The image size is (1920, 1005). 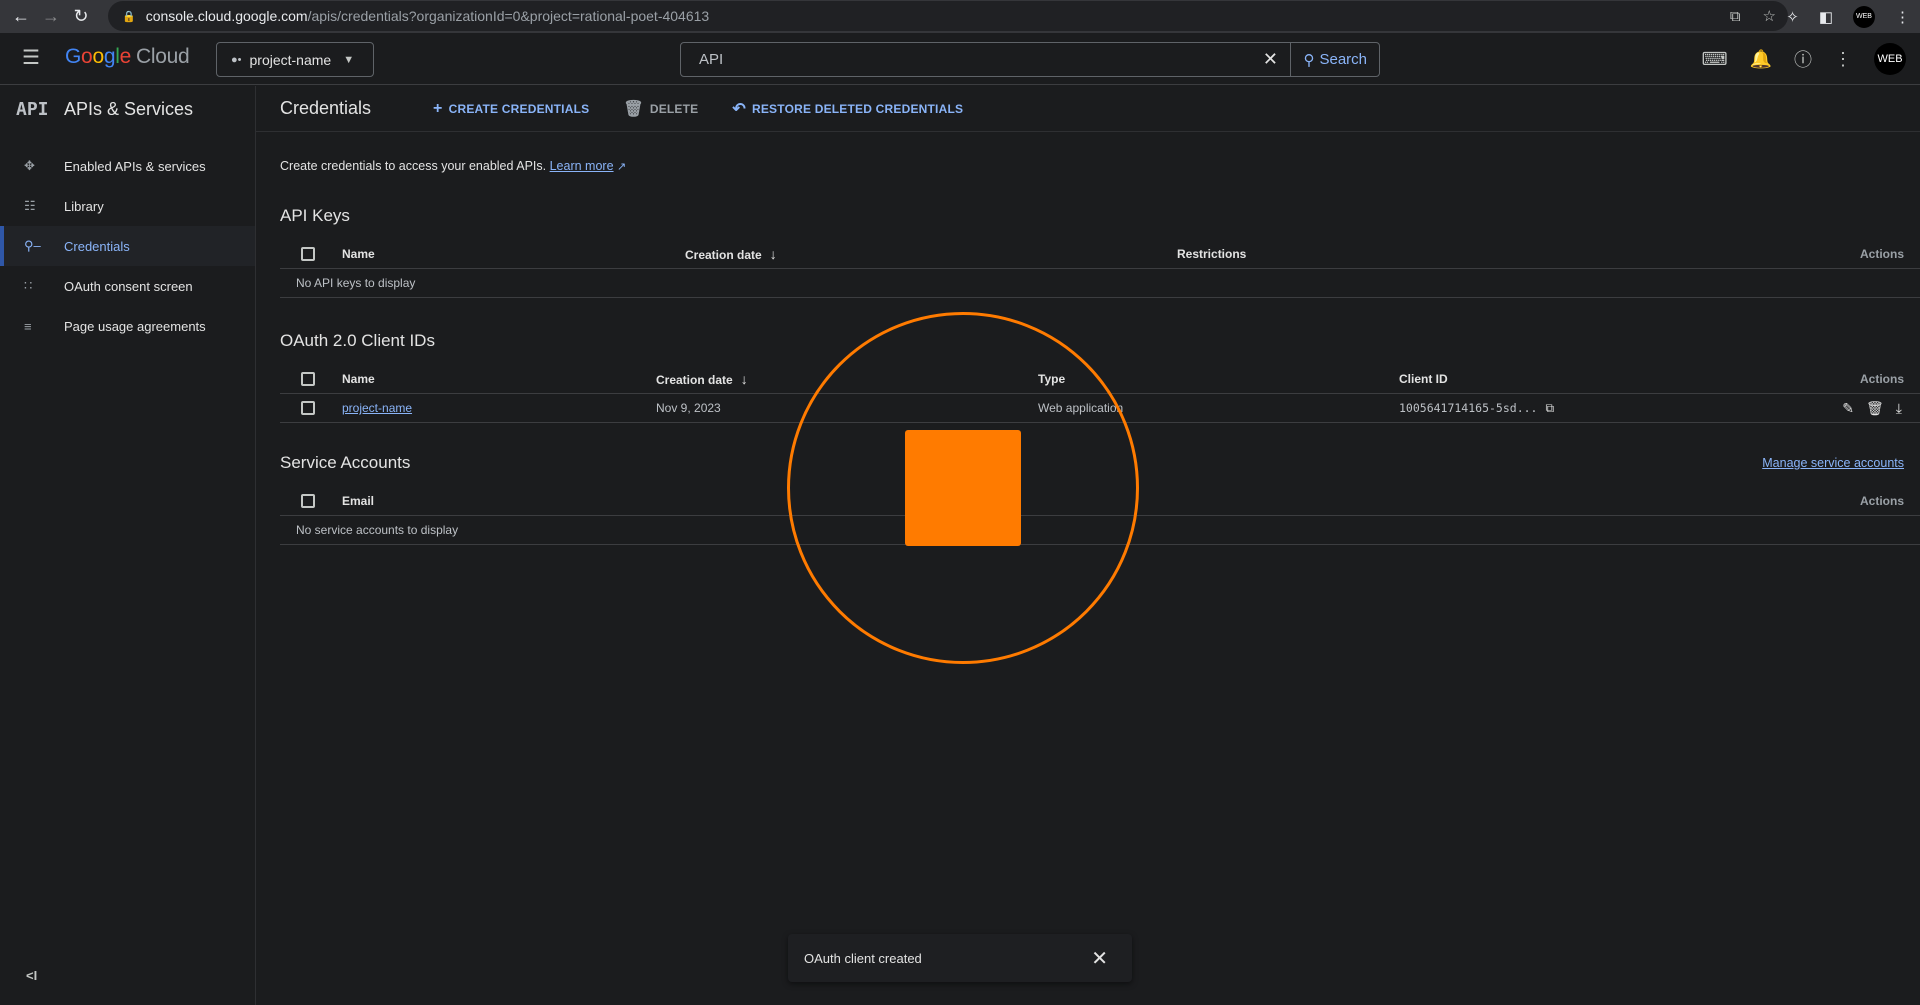 I want to click on search-button: ⚲ Search, so click(x=1334, y=59).